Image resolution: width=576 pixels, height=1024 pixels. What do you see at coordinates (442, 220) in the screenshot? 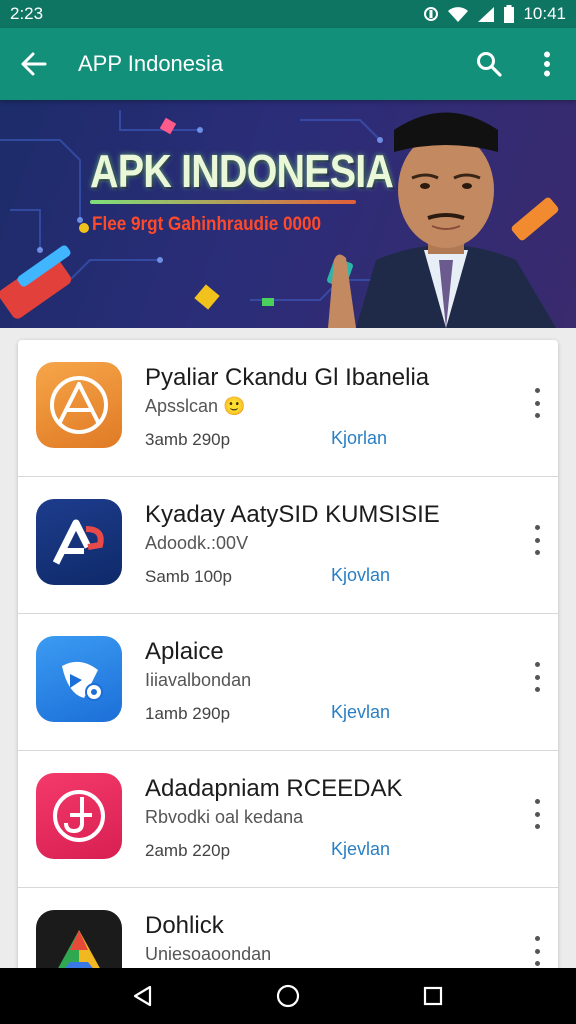
I see `spokesperson-illustration` at bounding box center [442, 220].